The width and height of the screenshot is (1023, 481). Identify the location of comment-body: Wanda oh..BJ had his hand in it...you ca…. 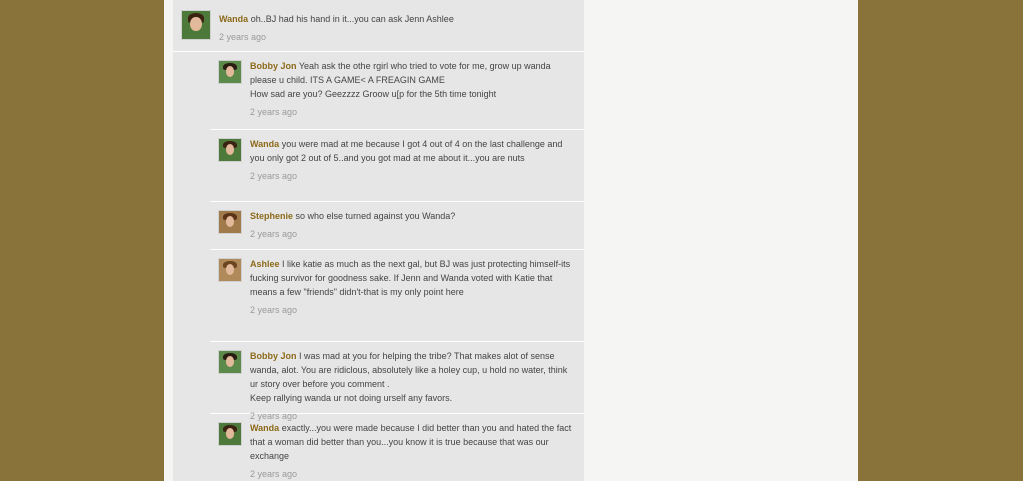
(397, 28).